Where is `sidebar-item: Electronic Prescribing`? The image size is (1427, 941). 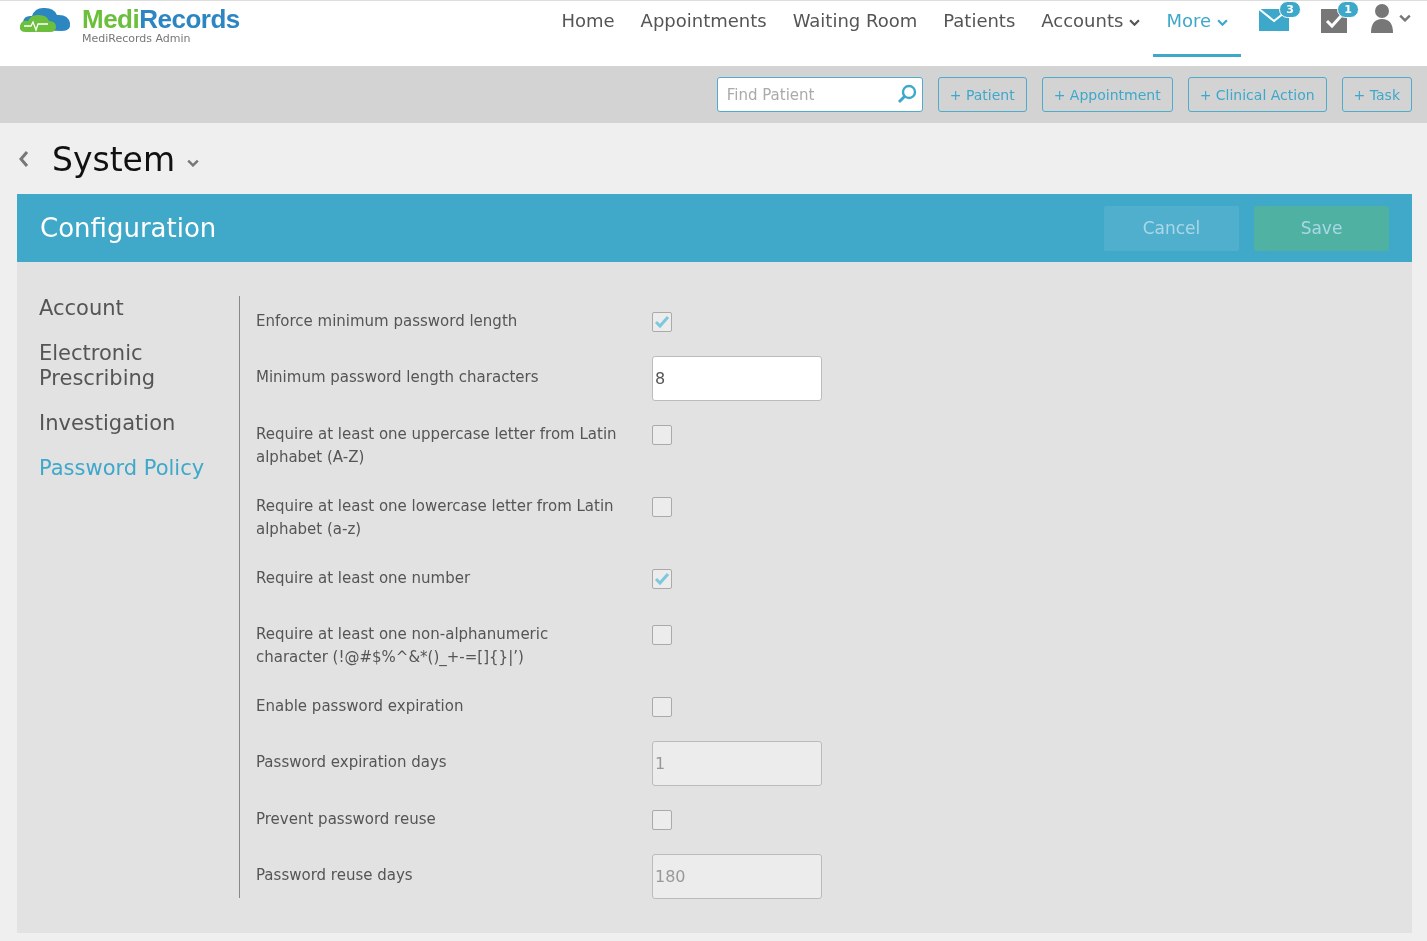 sidebar-item: Electronic Prescribing is located at coordinates (134, 366).